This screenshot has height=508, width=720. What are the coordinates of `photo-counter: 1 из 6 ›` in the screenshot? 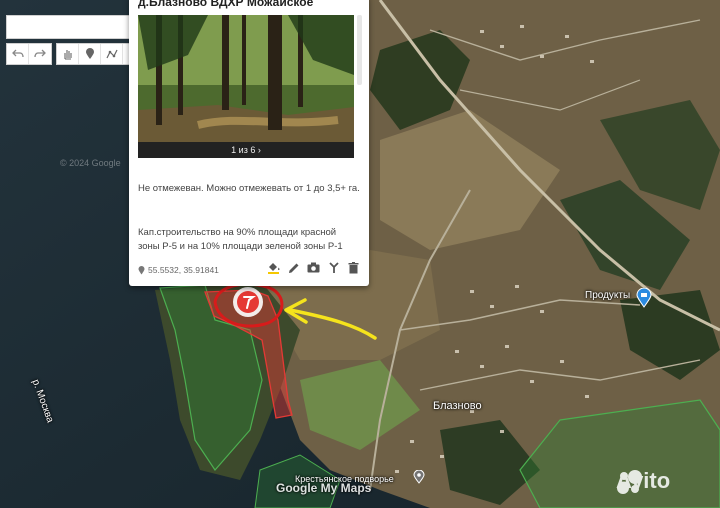 It's located at (246, 150).